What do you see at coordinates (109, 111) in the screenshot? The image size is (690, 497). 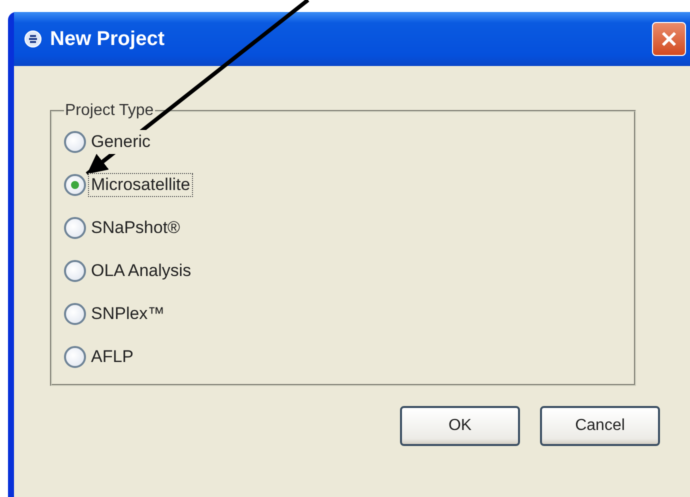 I see `group-label: Project Type` at bounding box center [109, 111].